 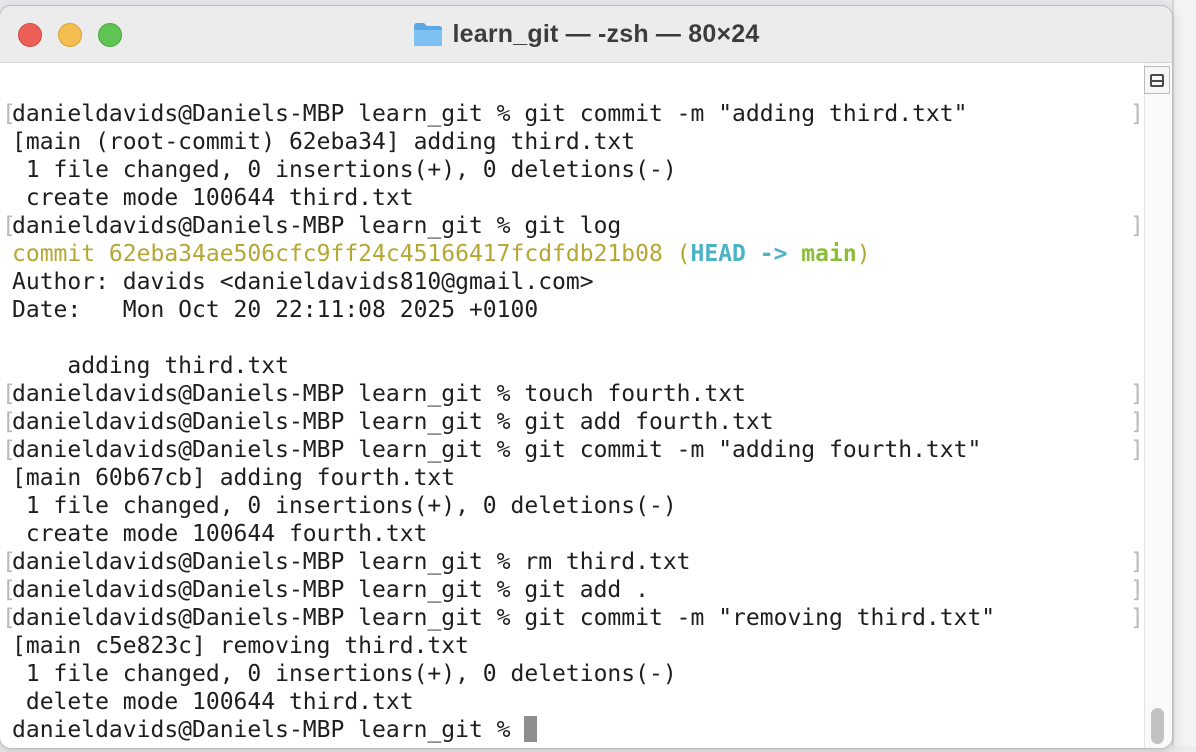 What do you see at coordinates (428, 34) in the screenshot?
I see `folder-icon` at bounding box center [428, 34].